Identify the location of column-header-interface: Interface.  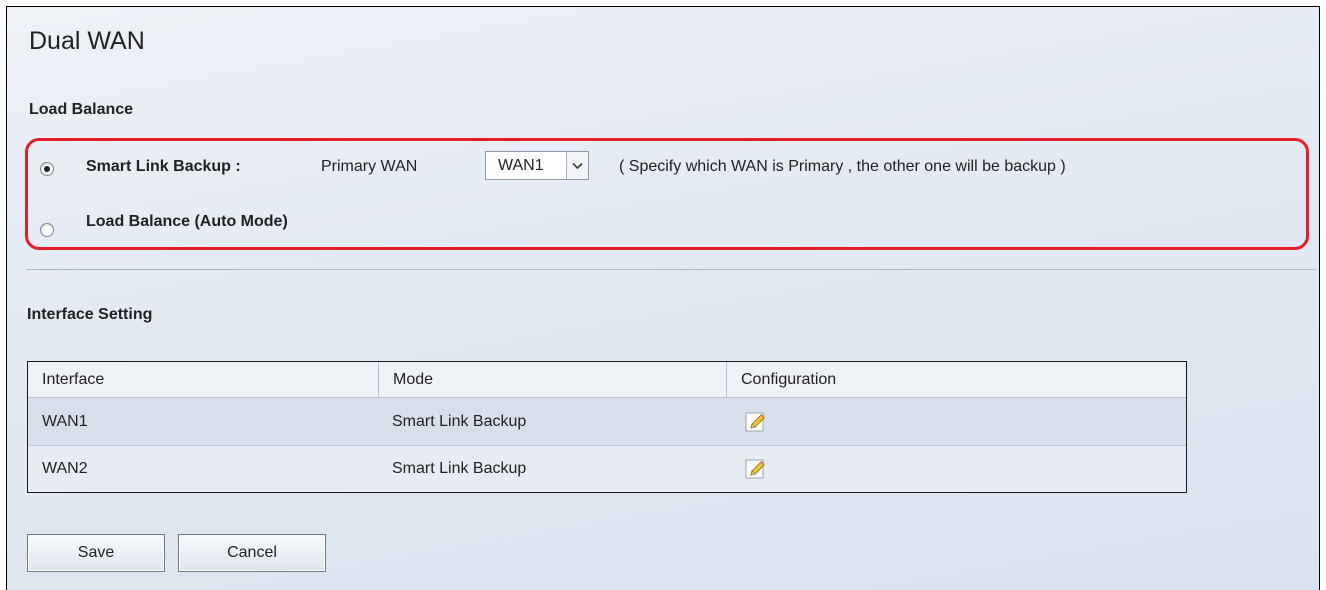
(73, 379).